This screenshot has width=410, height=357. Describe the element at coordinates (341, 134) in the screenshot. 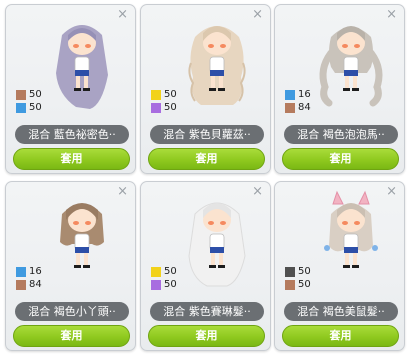

I see `hair-name-label: 混合 褐色泡泡馬‧‧` at that location.